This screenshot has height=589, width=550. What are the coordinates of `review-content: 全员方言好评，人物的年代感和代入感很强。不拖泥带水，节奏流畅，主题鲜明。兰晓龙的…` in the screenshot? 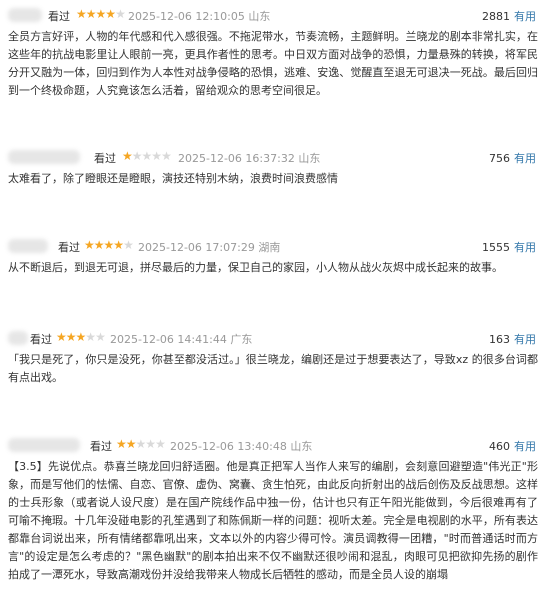 It's located at (273, 63).